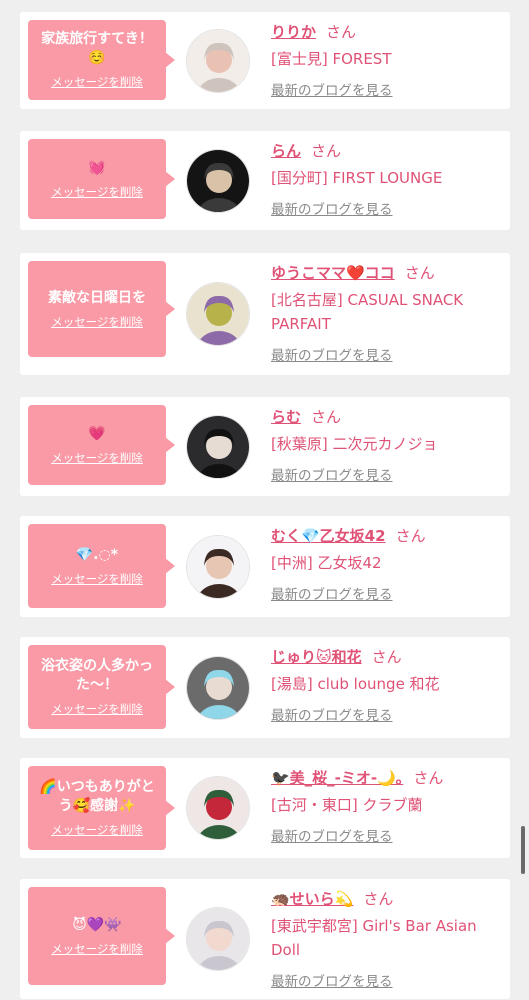  What do you see at coordinates (101, 179) in the screenshot?
I see `message-bubble: 💓 メッセージを削除` at bounding box center [101, 179].